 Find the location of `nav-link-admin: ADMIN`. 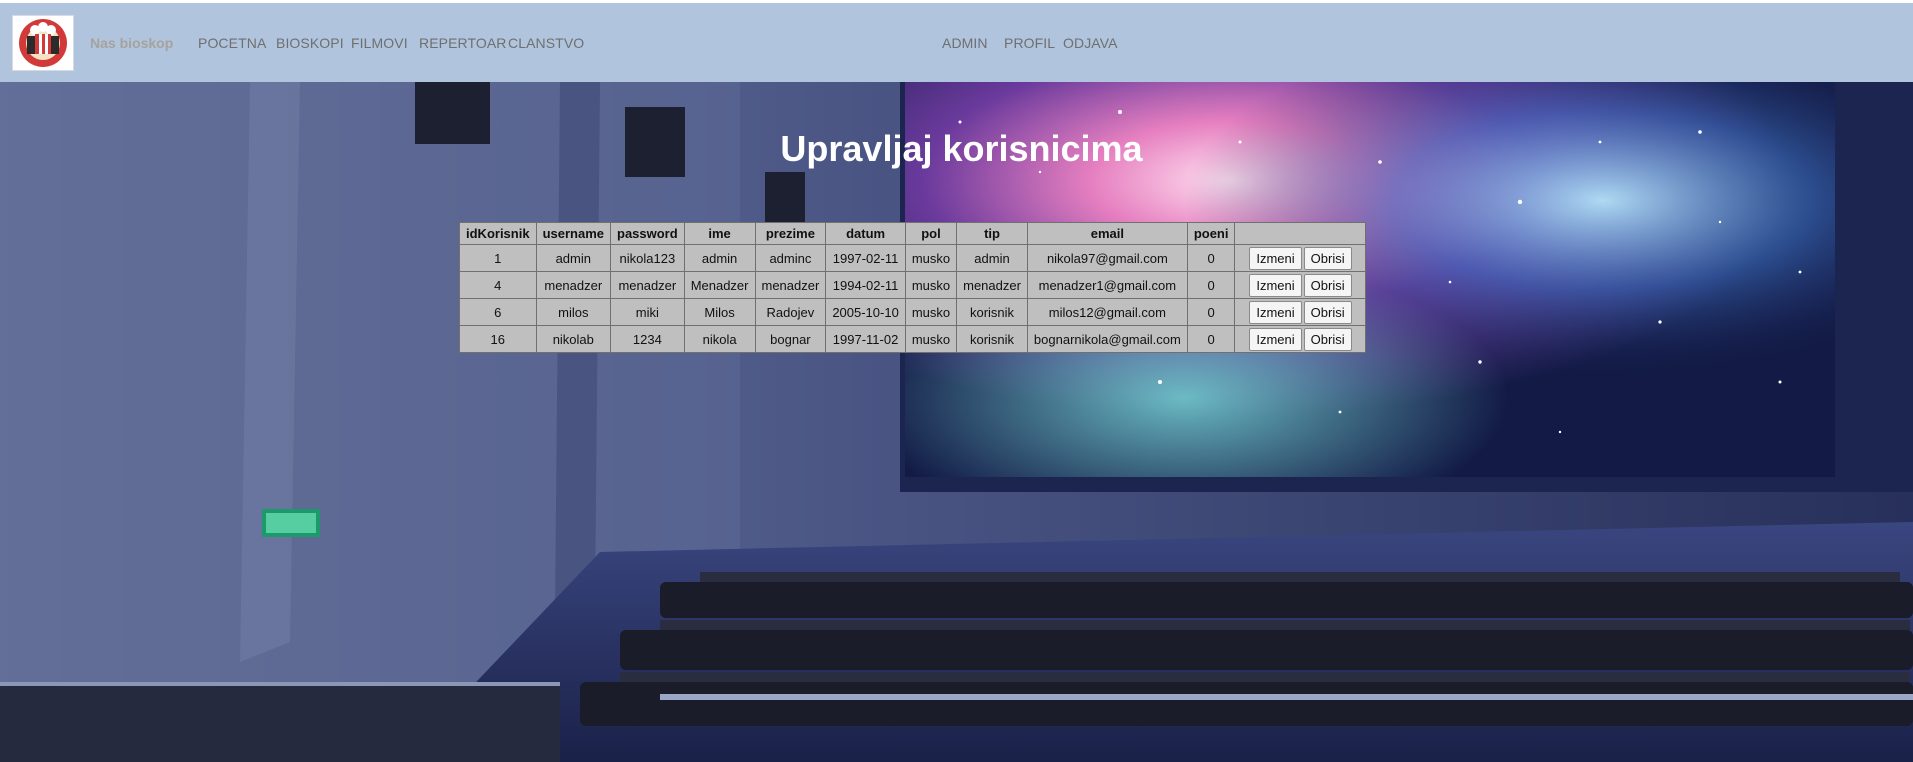

nav-link-admin: ADMIN is located at coordinates (965, 43).